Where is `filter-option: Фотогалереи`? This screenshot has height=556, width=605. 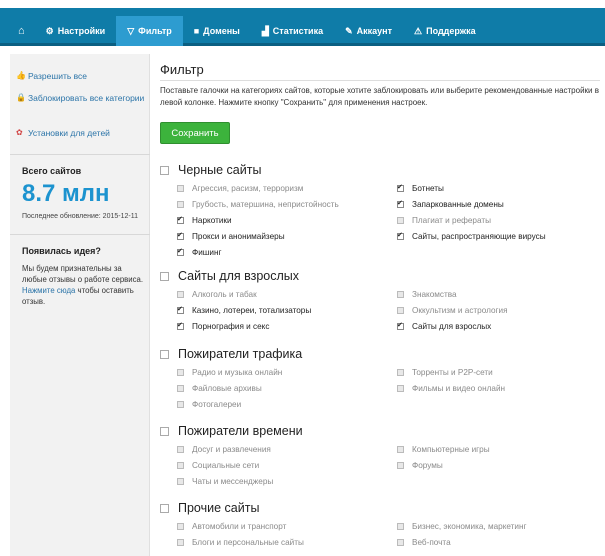
filter-option: Фотогалереи is located at coordinates (209, 404).